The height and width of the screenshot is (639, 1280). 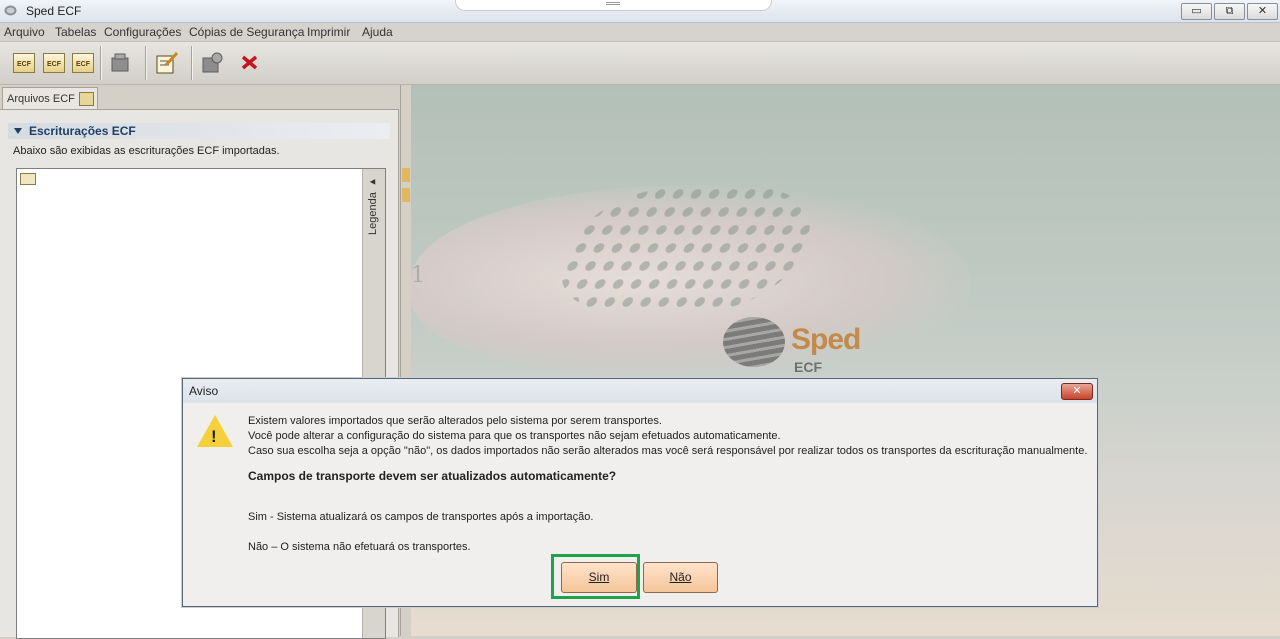 What do you see at coordinates (75, 32) in the screenshot?
I see `menu-tabelas: Tabelas` at bounding box center [75, 32].